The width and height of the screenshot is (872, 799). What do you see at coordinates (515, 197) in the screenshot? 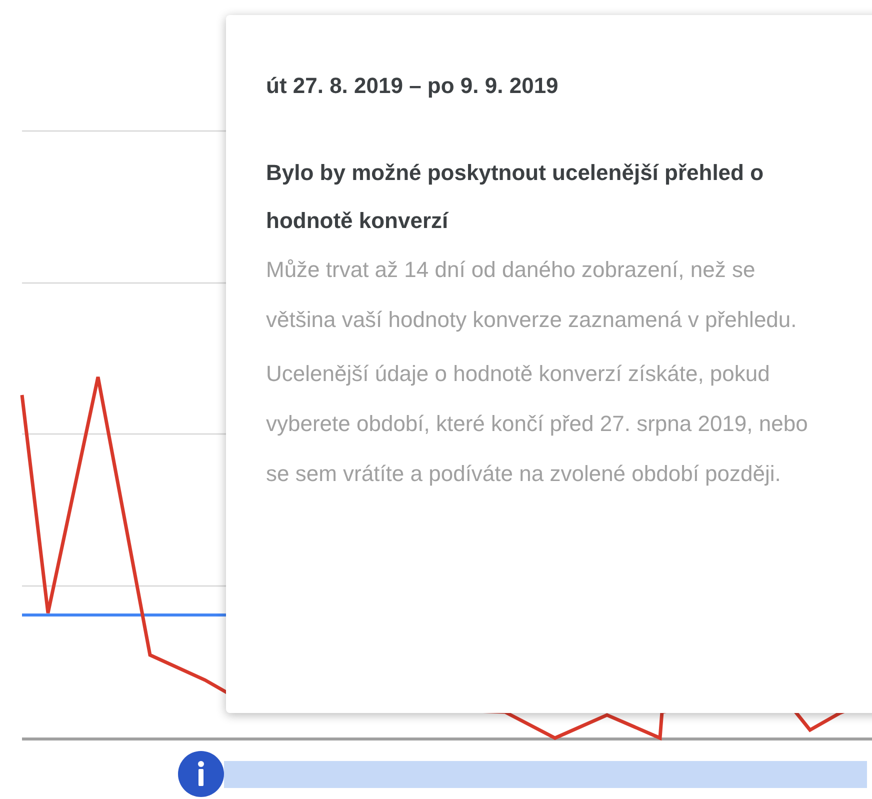
I see `tooltip-heading: Bylo by možné poskytnout ucelenější přehled o hodnotě konverzí` at bounding box center [515, 197].